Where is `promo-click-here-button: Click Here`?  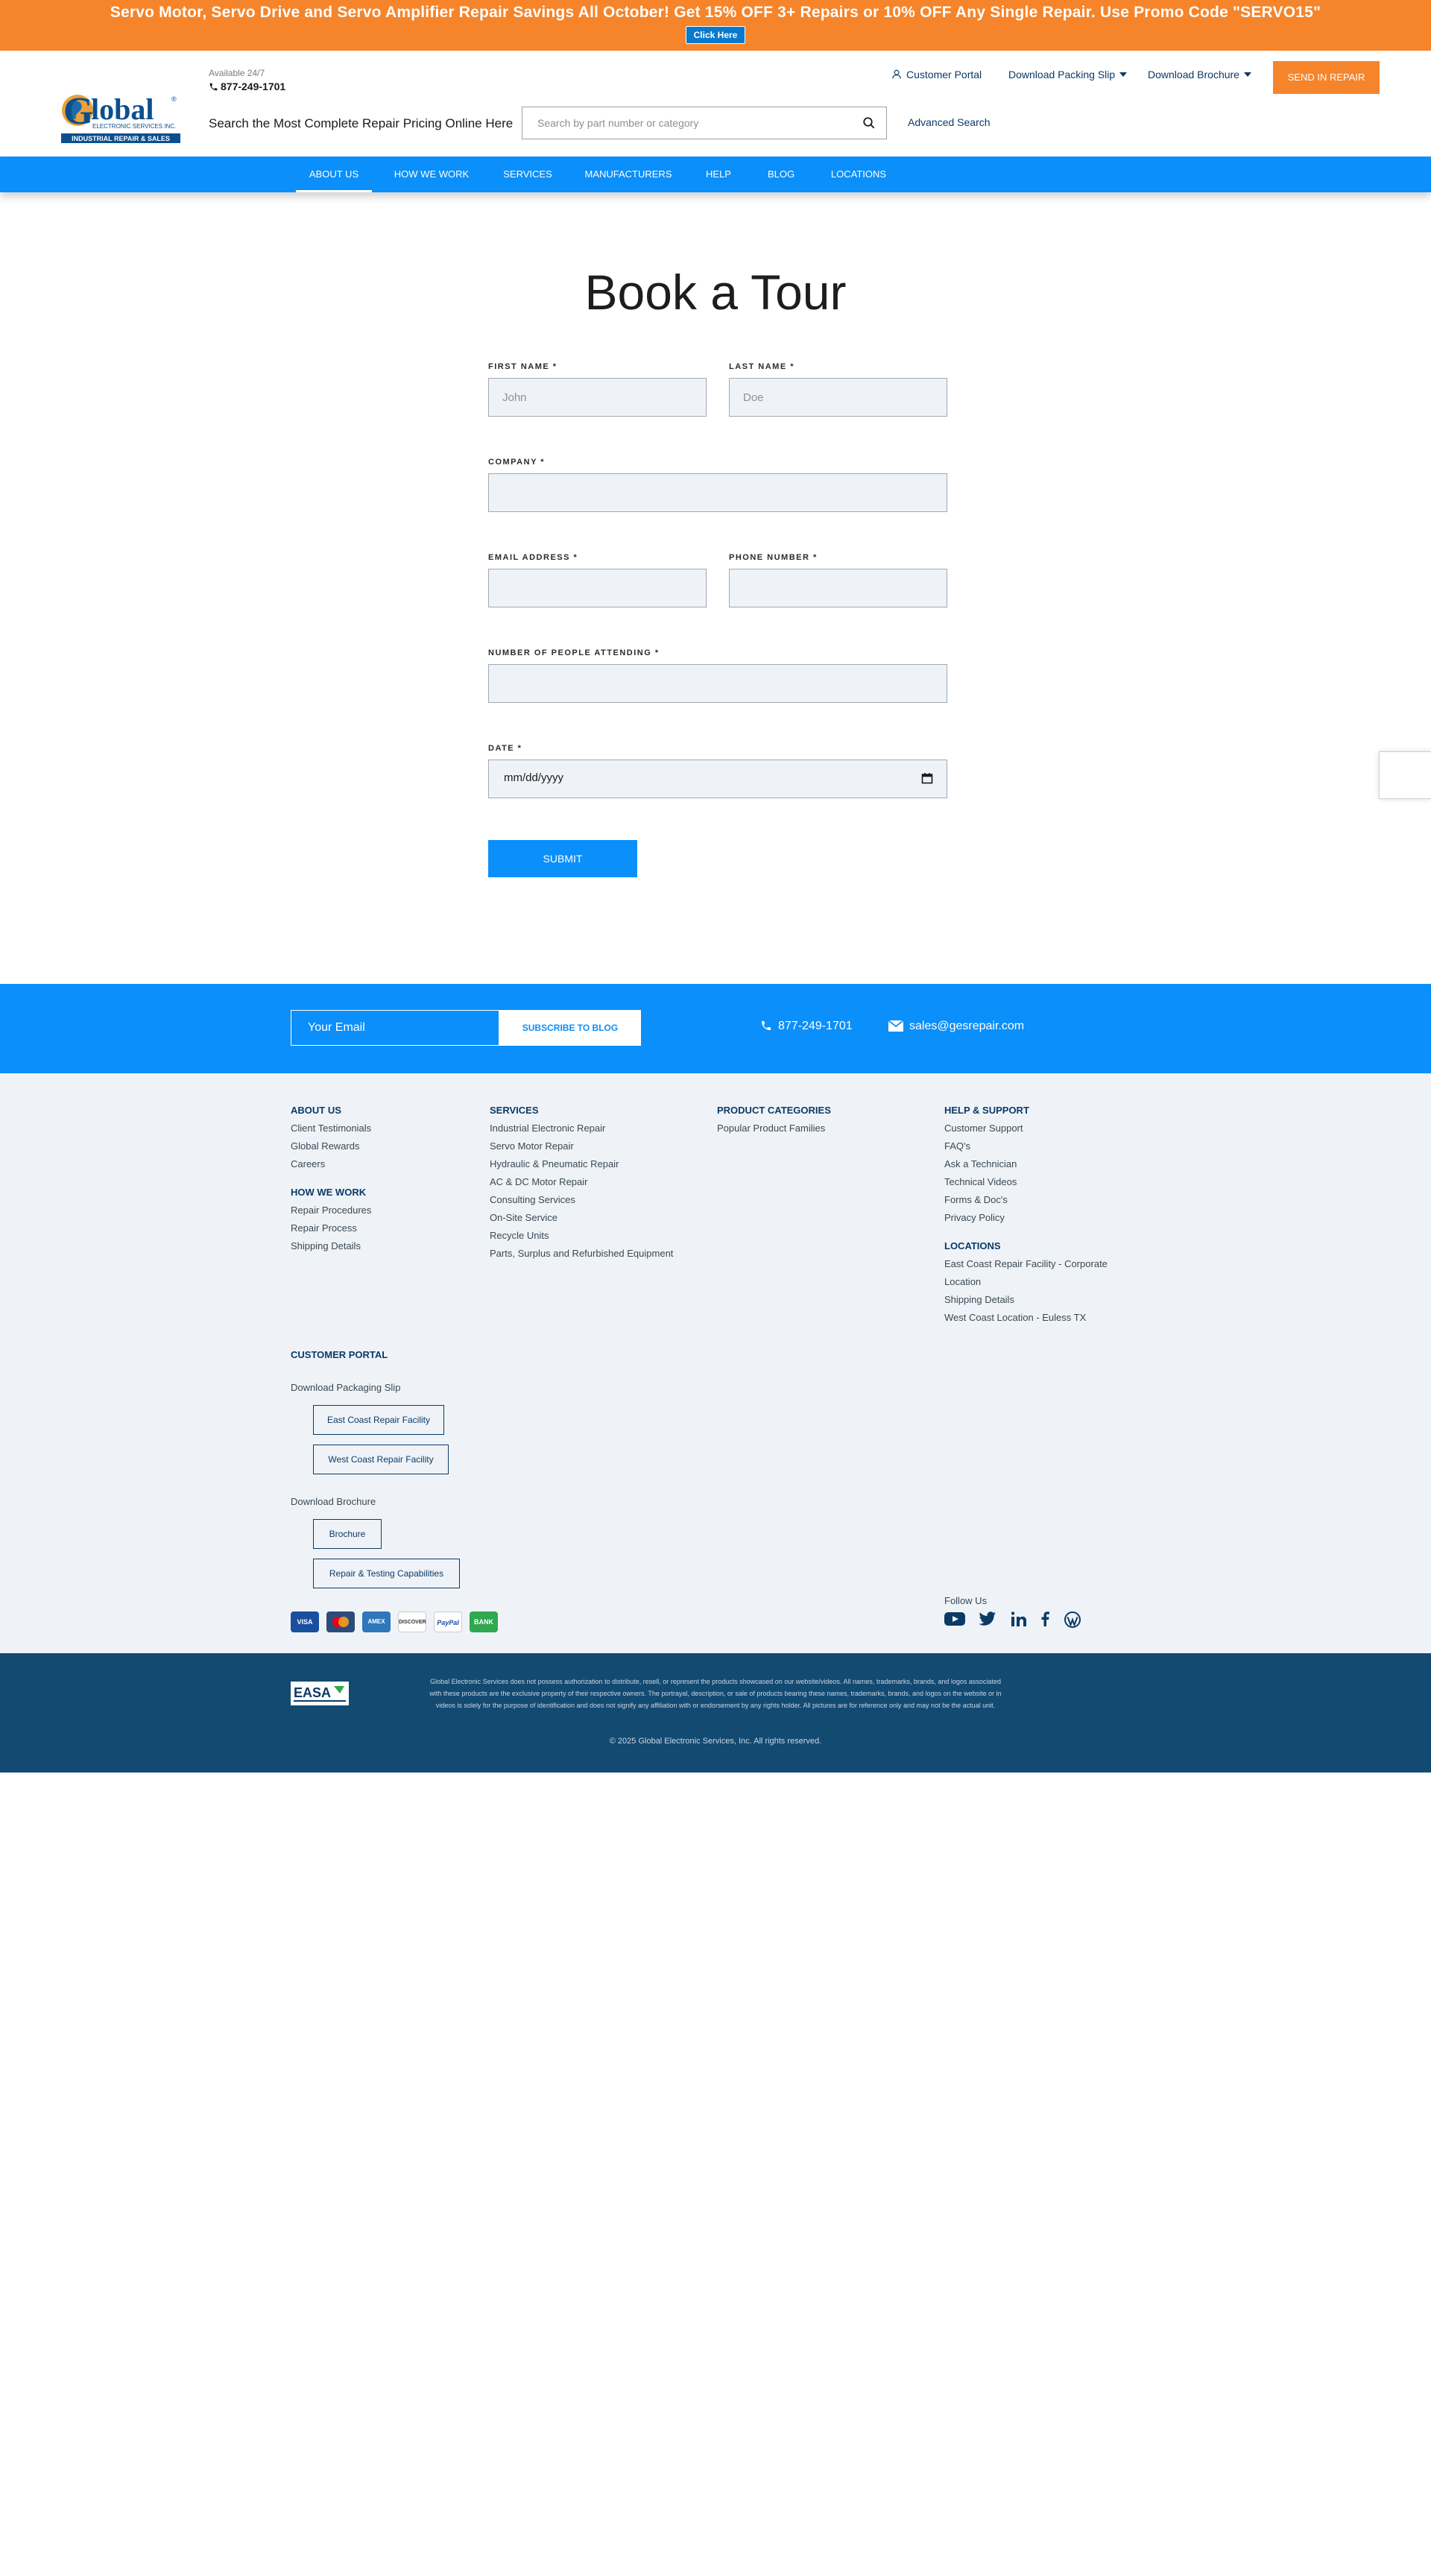 promo-click-here-button: Click Here is located at coordinates (715, 35).